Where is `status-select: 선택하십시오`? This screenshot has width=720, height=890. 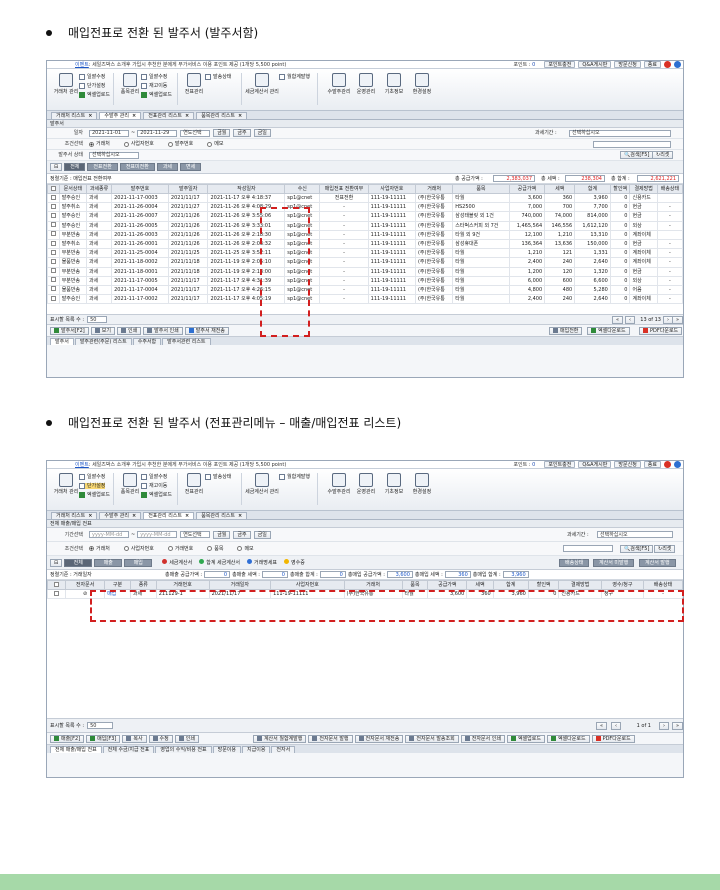
status-select: 선택하십시오 is located at coordinates (114, 155).